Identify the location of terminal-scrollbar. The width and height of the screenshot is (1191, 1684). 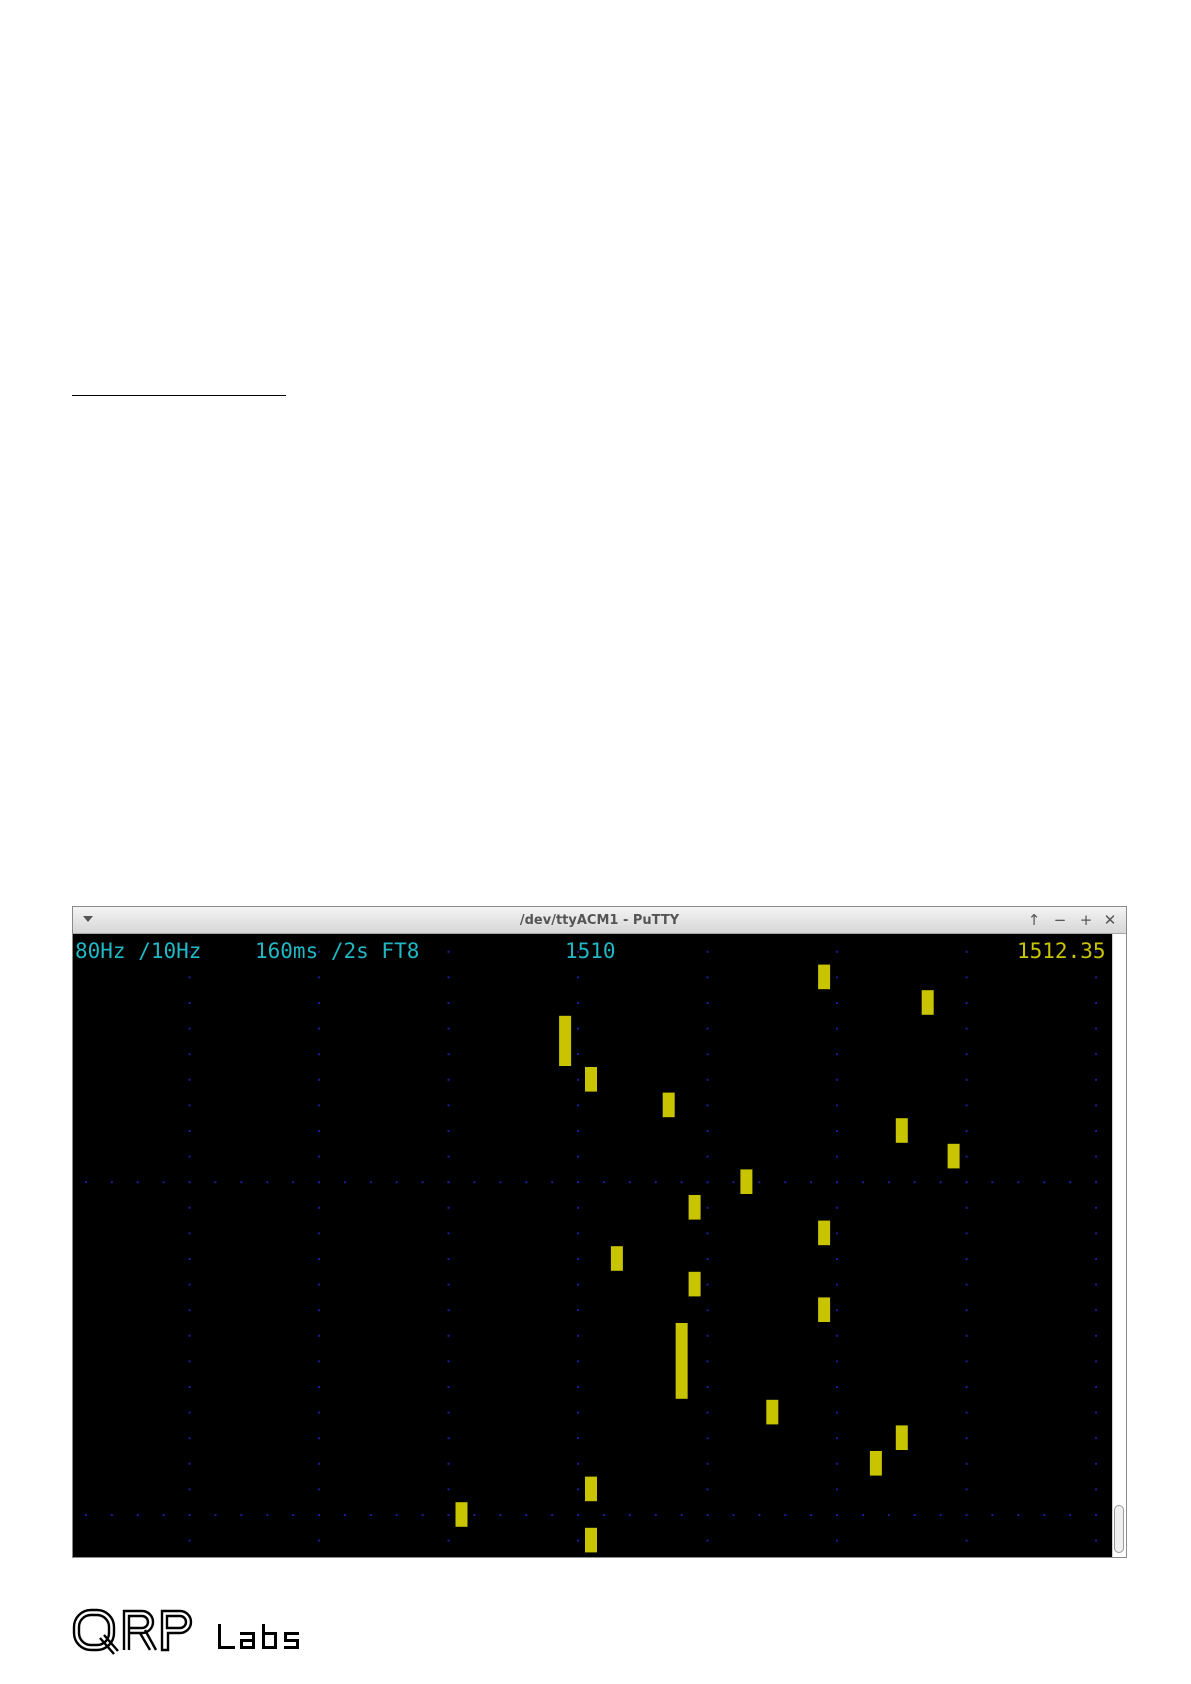
(1119, 1245).